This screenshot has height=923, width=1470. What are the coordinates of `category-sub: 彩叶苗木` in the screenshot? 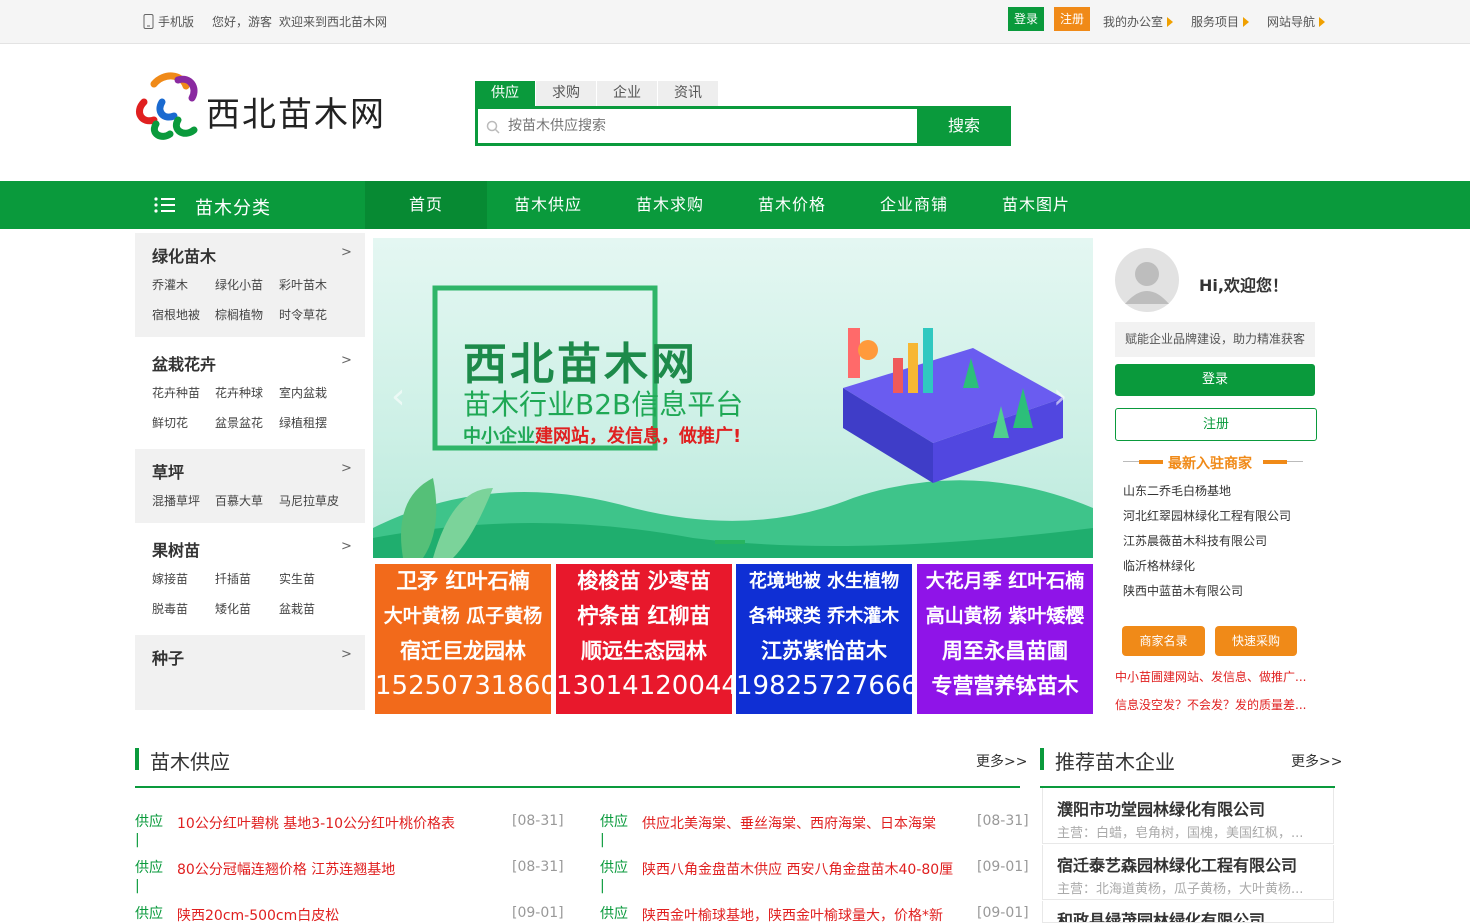 It's located at (303, 284).